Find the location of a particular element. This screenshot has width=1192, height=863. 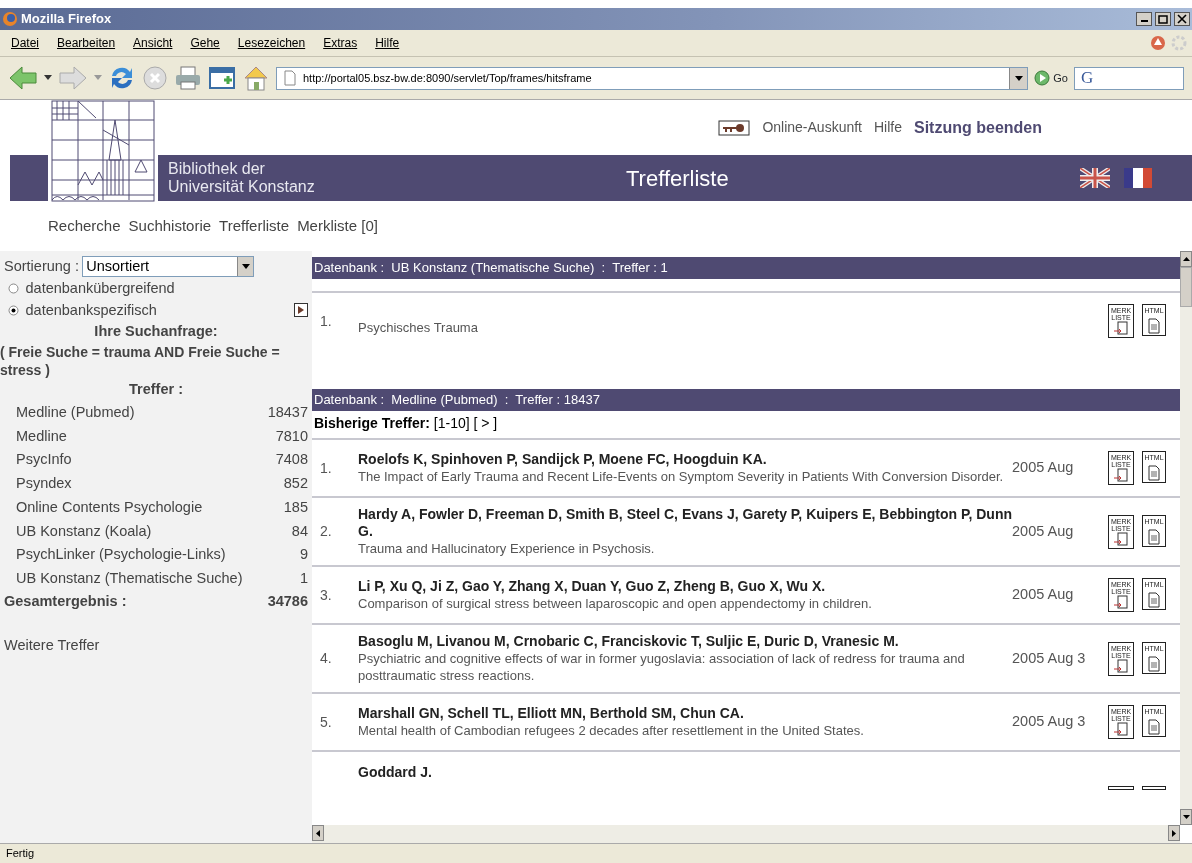

menu-item: Bearbeiten is located at coordinates (86, 43).